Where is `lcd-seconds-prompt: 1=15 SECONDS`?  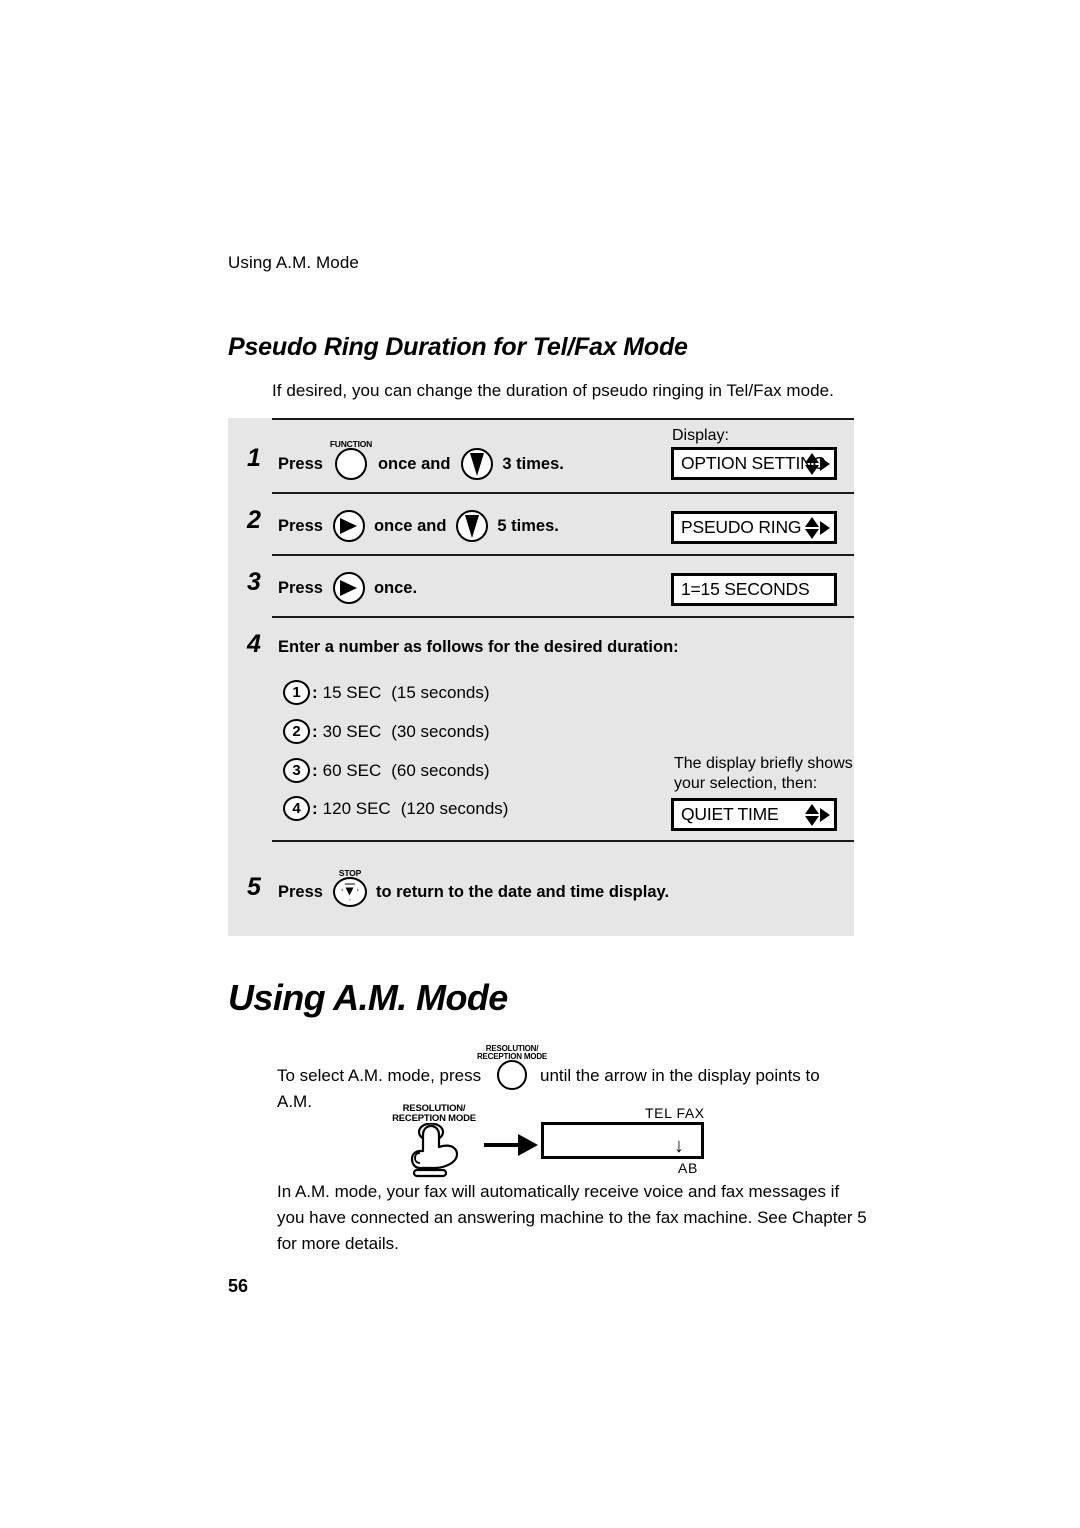
lcd-seconds-prompt: 1=15 SECONDS is located at coordinates (754, 589).